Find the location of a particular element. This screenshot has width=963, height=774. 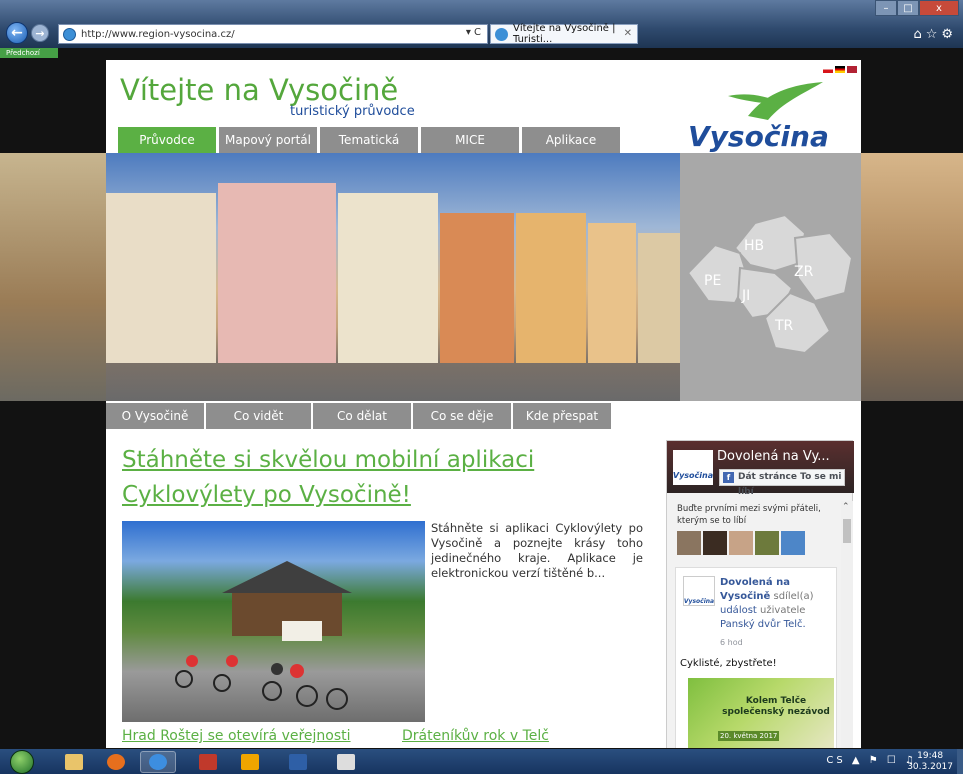

internet-explorer-icon is located at coordinates (158, 762).